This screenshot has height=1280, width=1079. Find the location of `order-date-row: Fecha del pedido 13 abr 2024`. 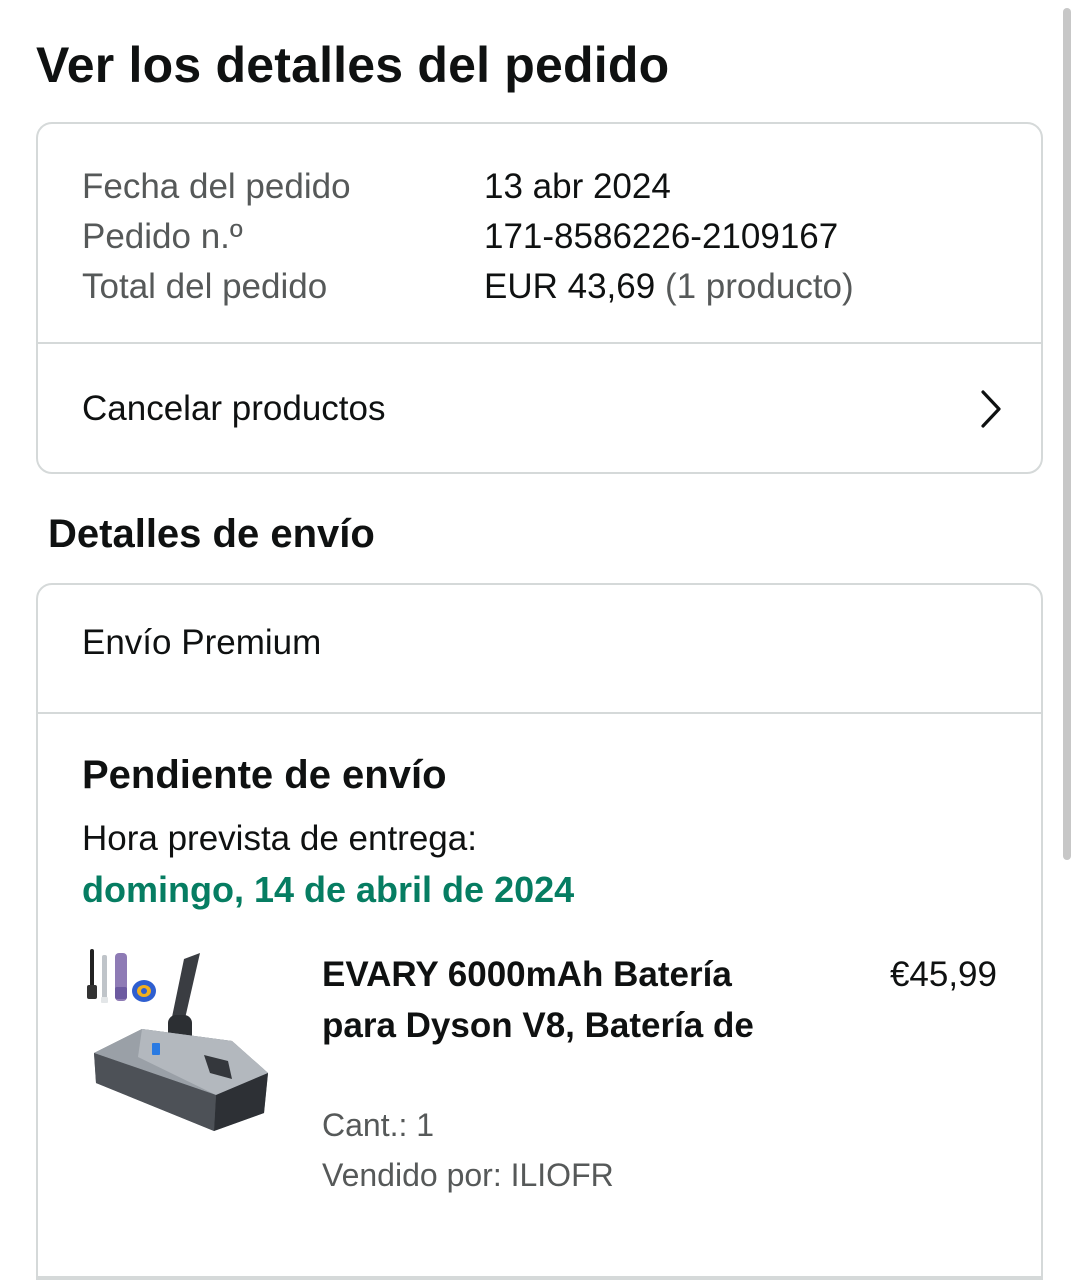

order-date-row: Fecha del pedido 13 abr 2024 is located at coordinates (561, 187).